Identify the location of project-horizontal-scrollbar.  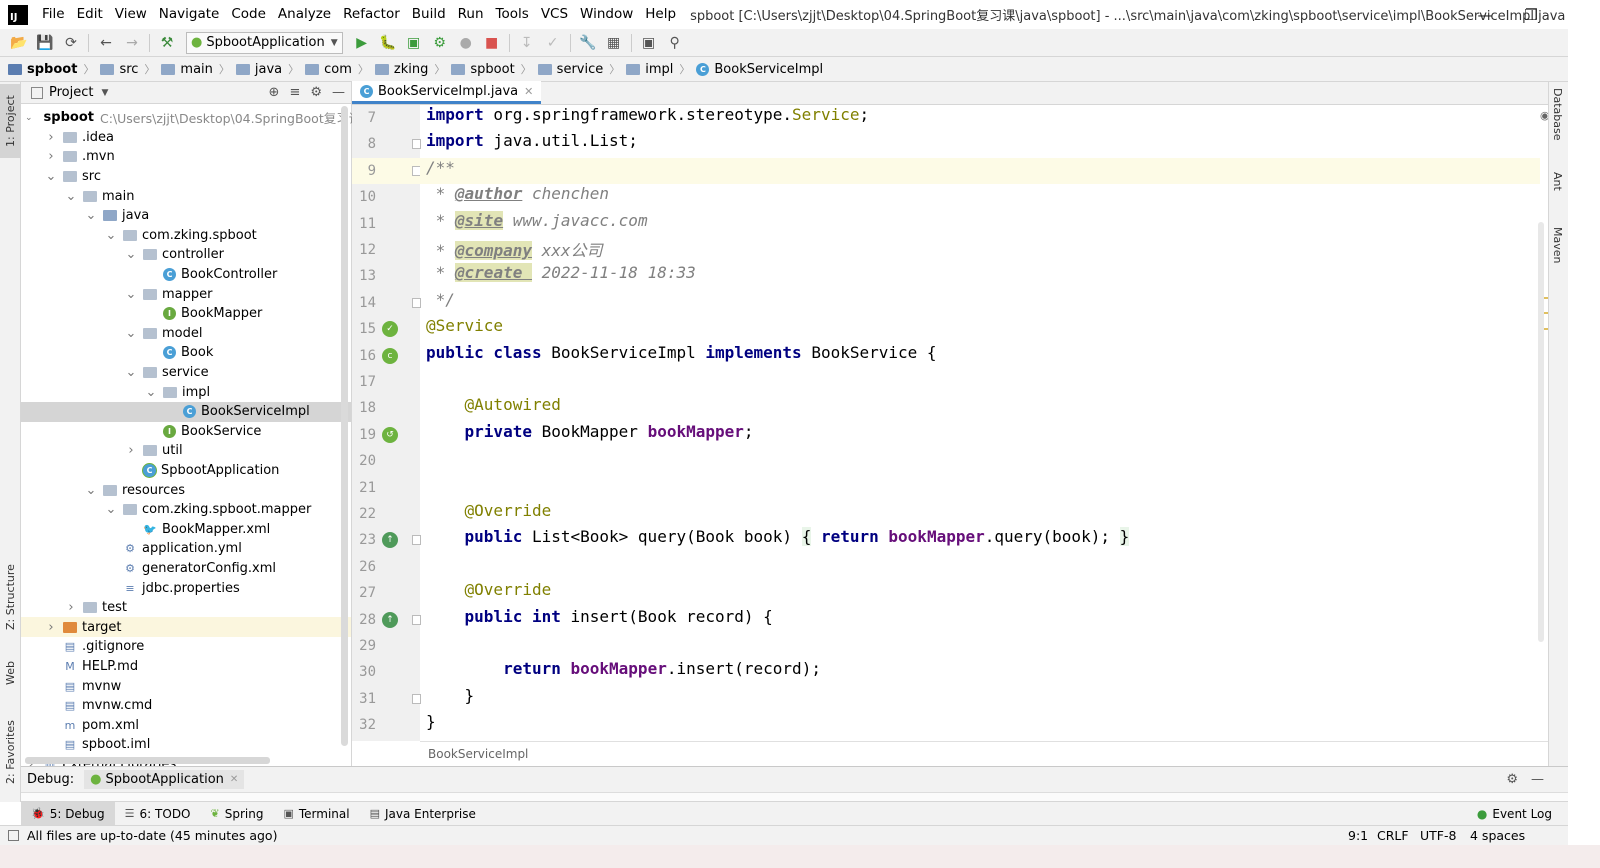
(147, 760).